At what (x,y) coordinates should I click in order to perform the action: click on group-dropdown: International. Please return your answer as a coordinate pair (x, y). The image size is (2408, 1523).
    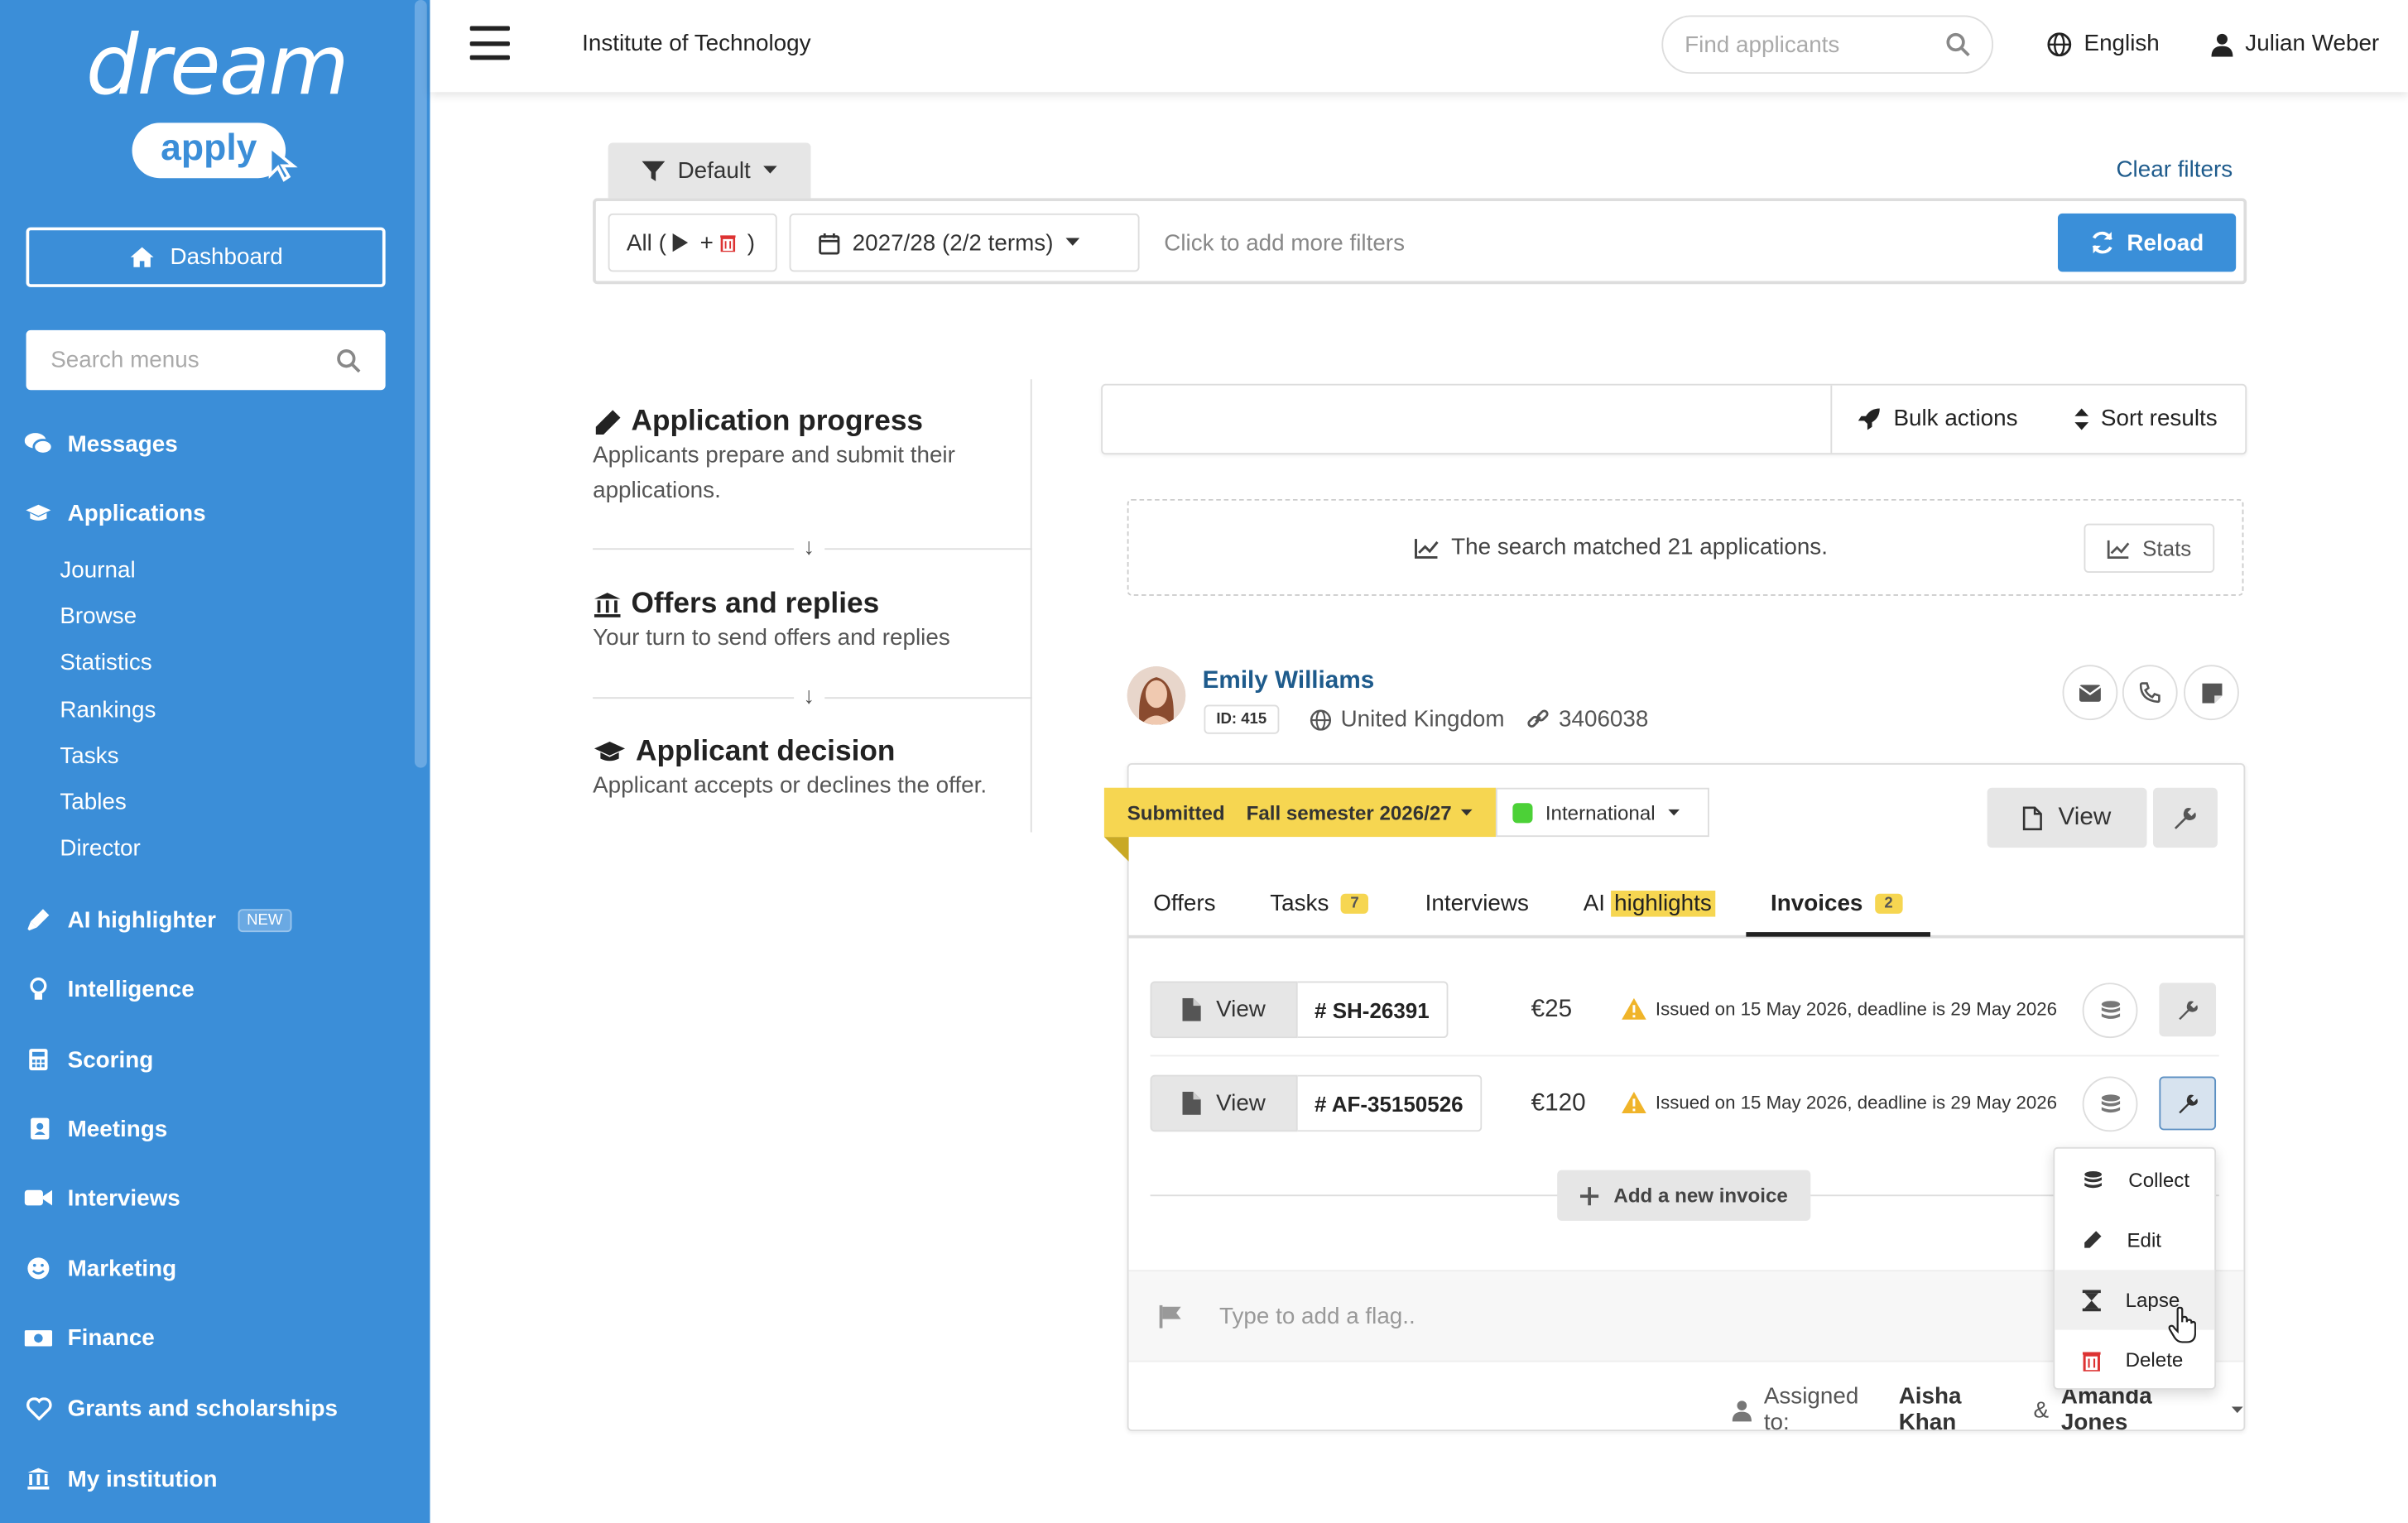
    Looking at the image, I should click on (1602, 813).